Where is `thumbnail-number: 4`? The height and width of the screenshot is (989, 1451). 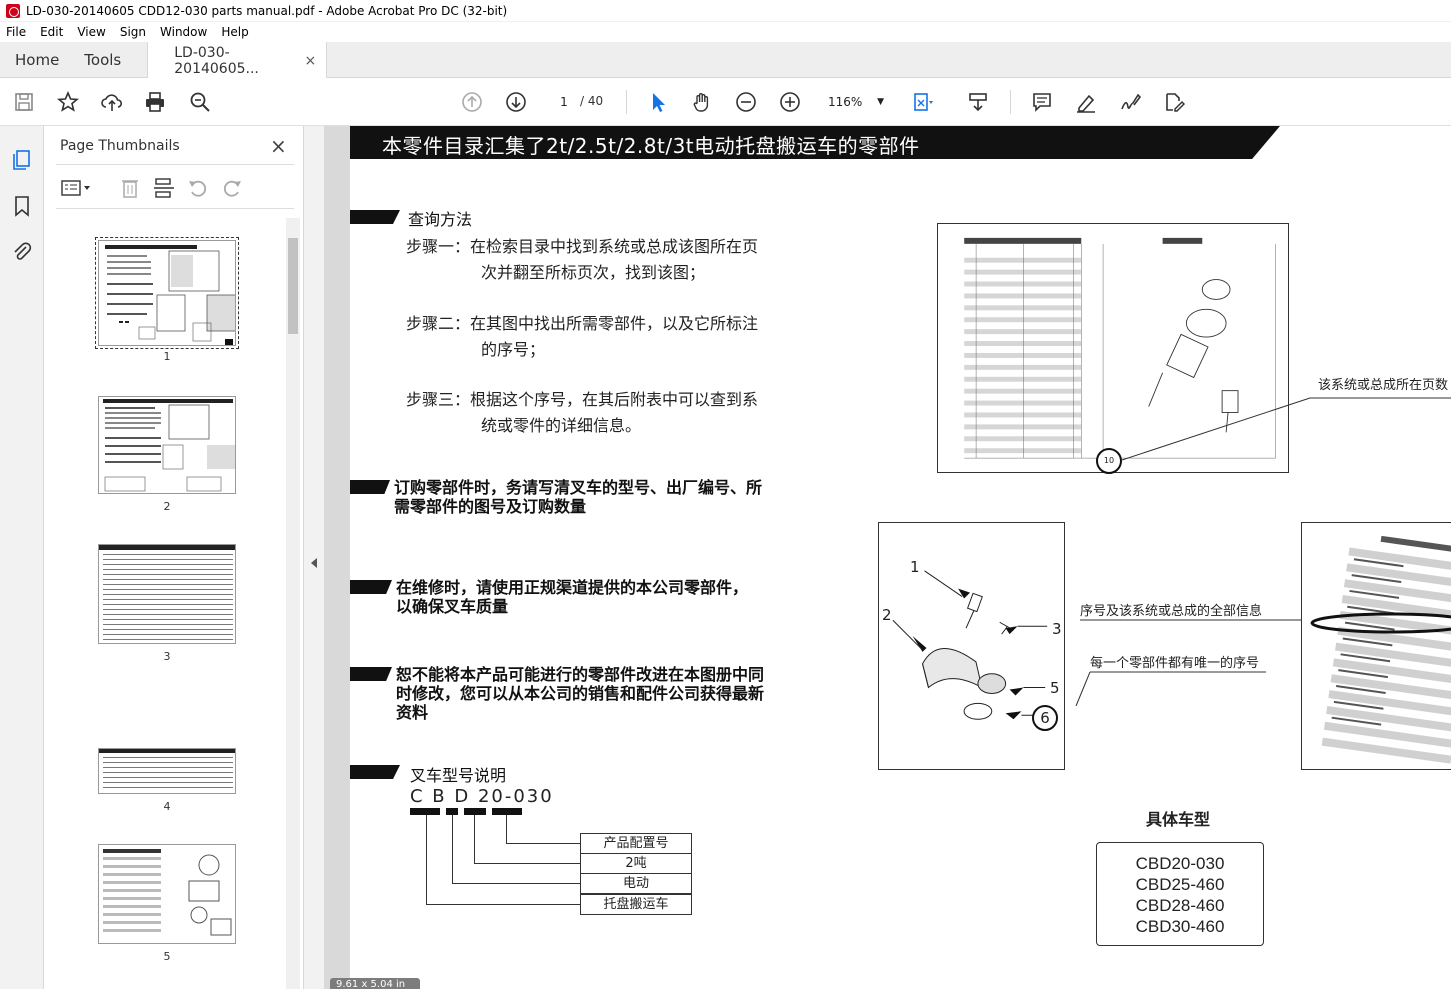
thumbnail-number: 4 is located at coordinates (167, 806).